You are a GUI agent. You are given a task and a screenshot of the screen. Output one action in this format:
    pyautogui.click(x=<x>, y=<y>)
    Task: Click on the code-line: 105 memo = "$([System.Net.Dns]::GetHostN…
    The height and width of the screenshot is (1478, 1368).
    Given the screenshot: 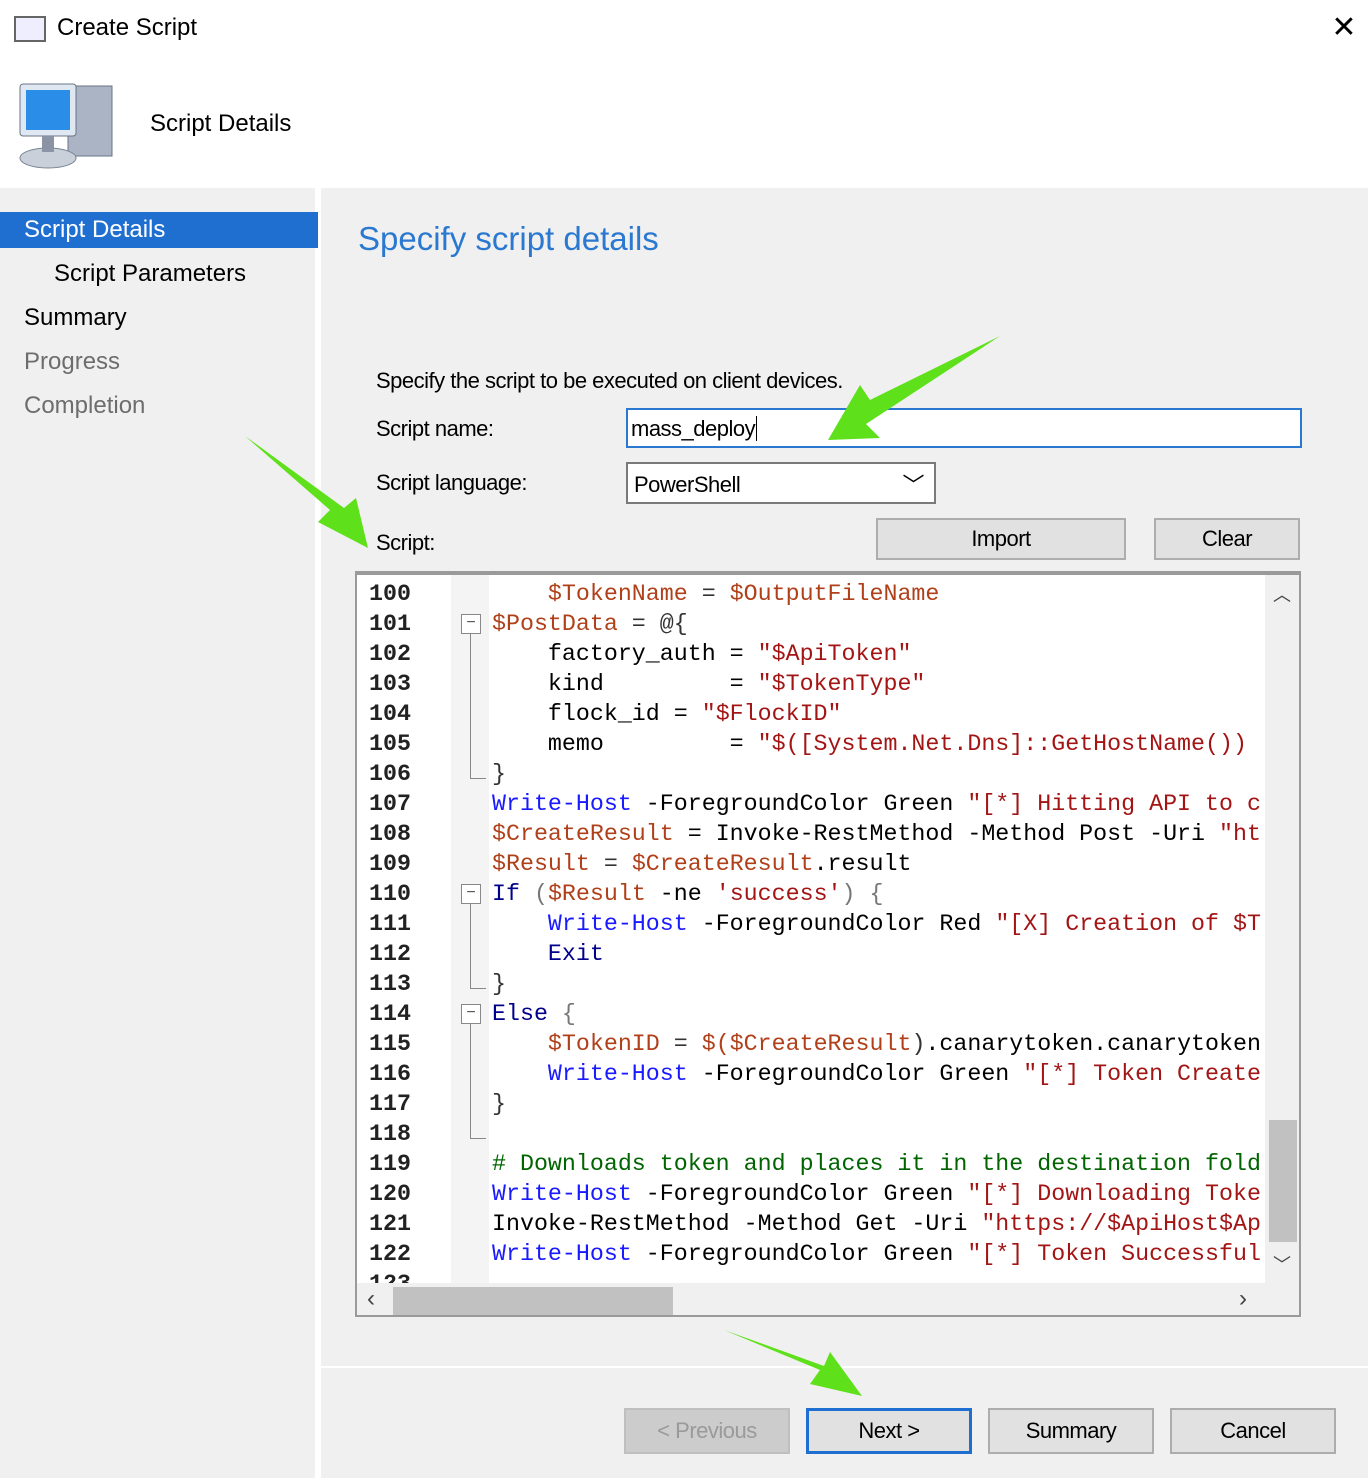 What is the action you would take?
    pyautogui.click(x=811, y=744)
    